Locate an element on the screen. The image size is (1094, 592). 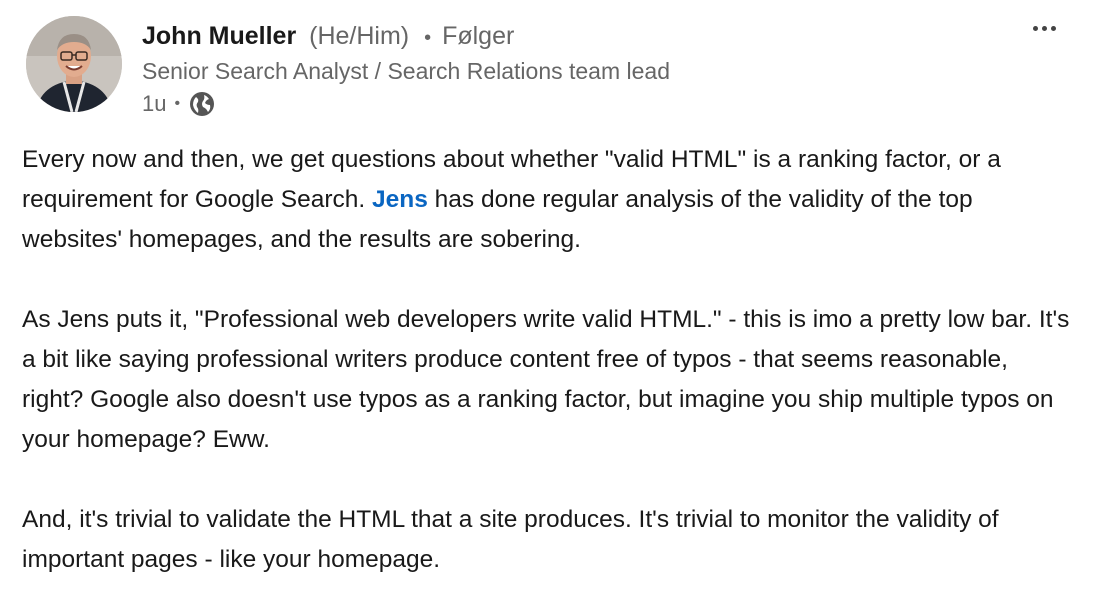
author-line: John Mueller (He/Him) • Følger is located at coordinates (328, 37).